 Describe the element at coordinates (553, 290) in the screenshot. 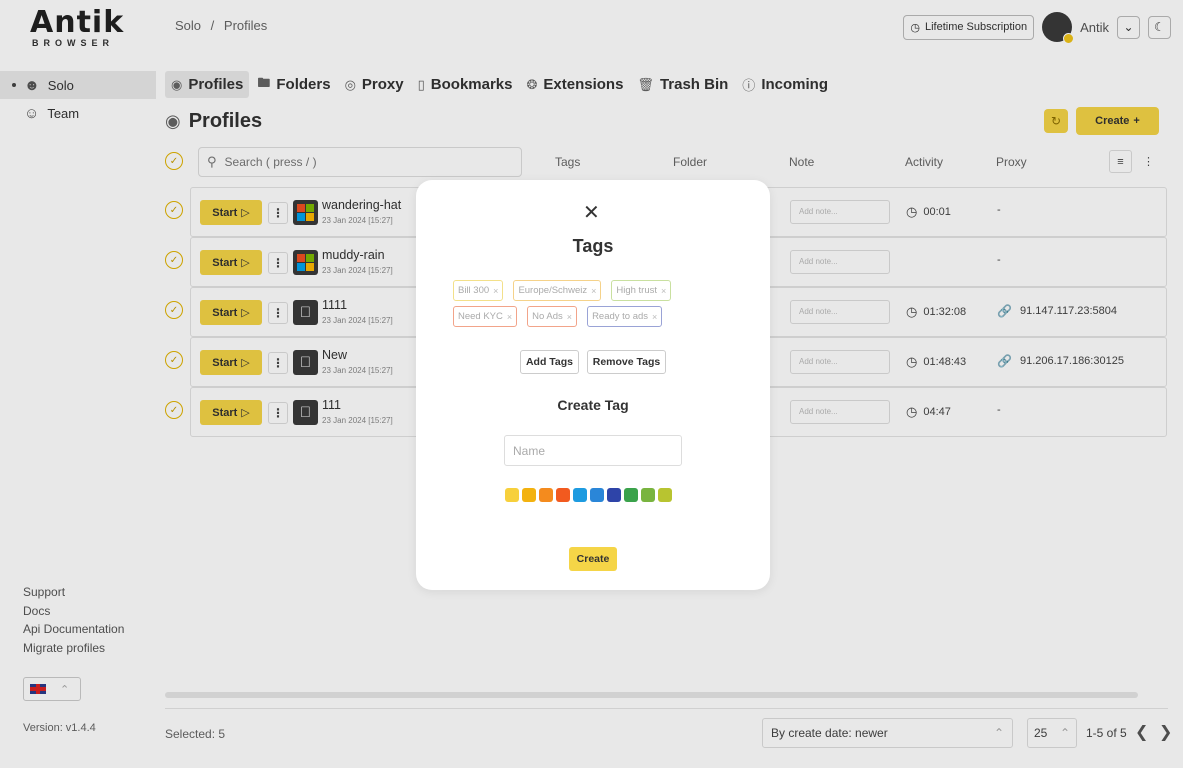

I see `tag-label: Europe/Schweiz` at that location.